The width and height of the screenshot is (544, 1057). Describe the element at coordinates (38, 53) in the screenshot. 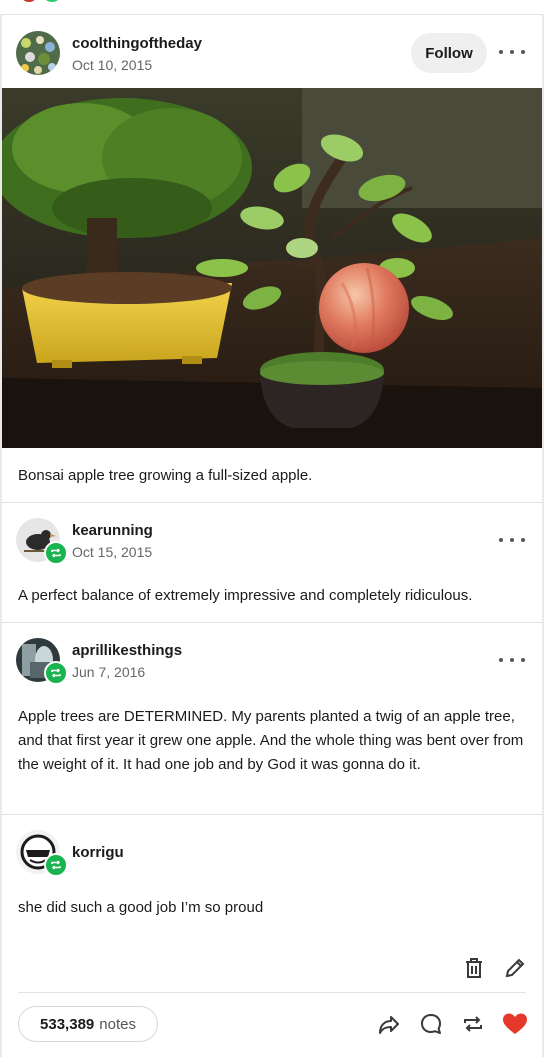

I see `avatar-coolthingoftheday` at that location.